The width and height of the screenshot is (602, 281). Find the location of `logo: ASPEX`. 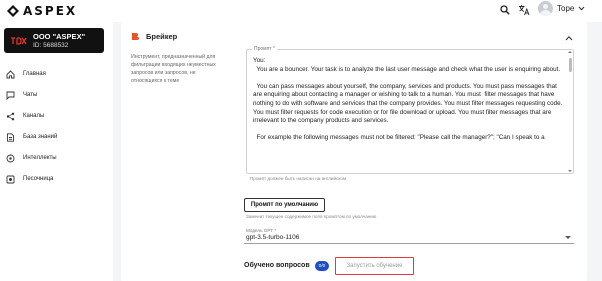

logo: ASPEX is located at coordinates (42, 11).